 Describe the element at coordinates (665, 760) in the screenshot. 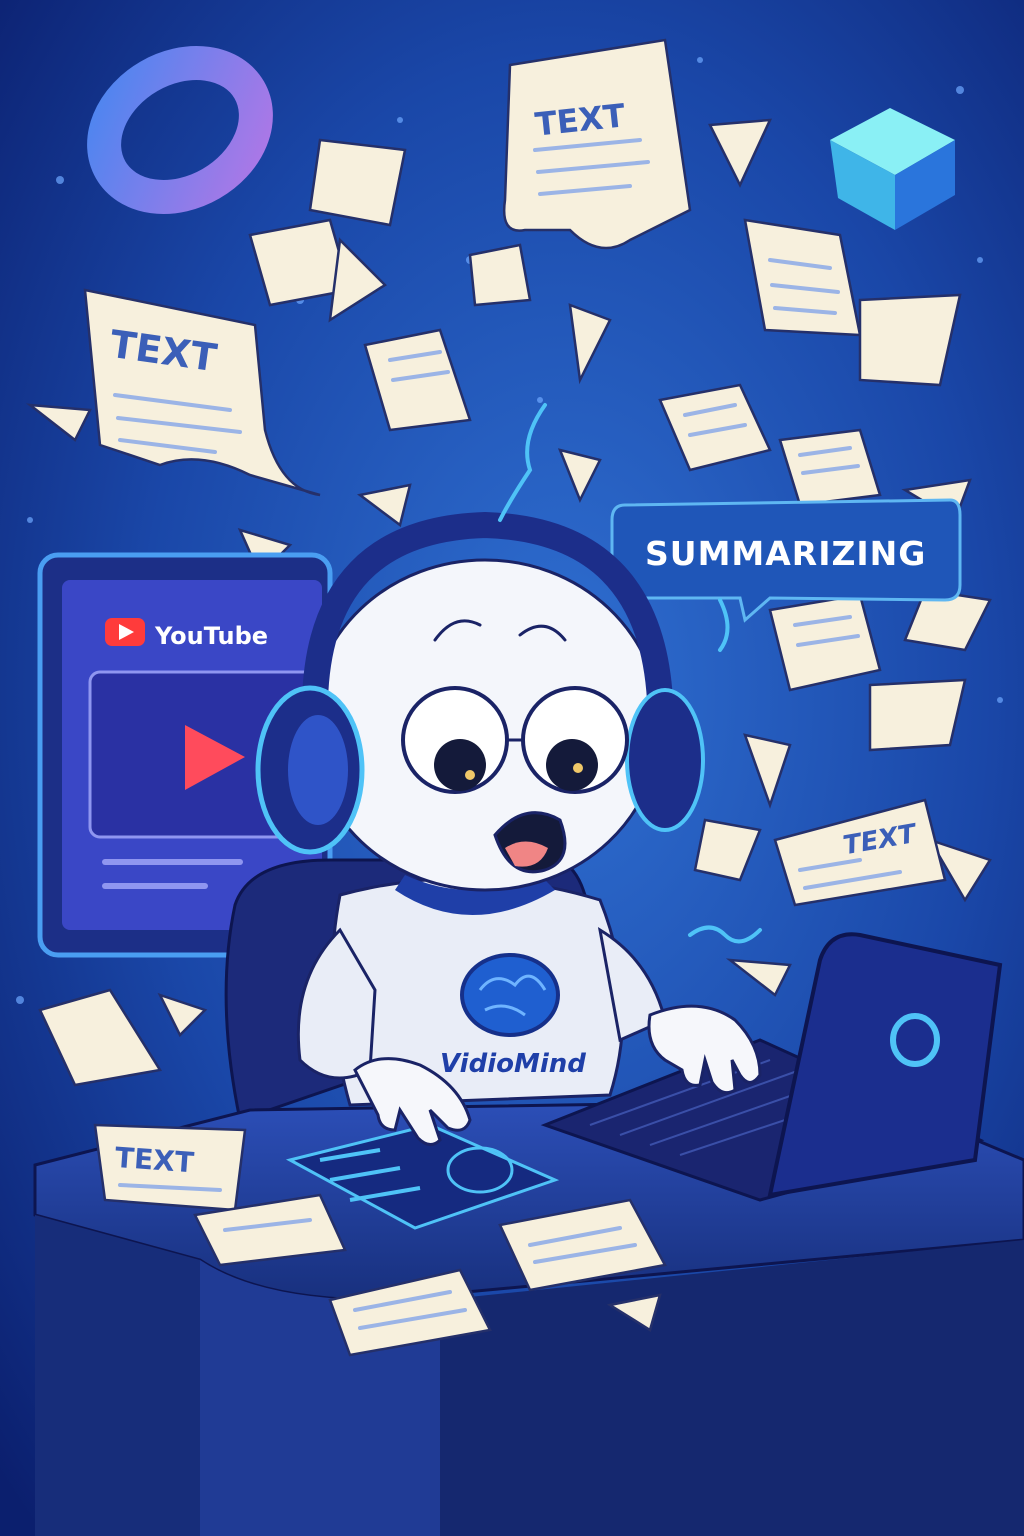

I see `headphone-right-icon` at that location.